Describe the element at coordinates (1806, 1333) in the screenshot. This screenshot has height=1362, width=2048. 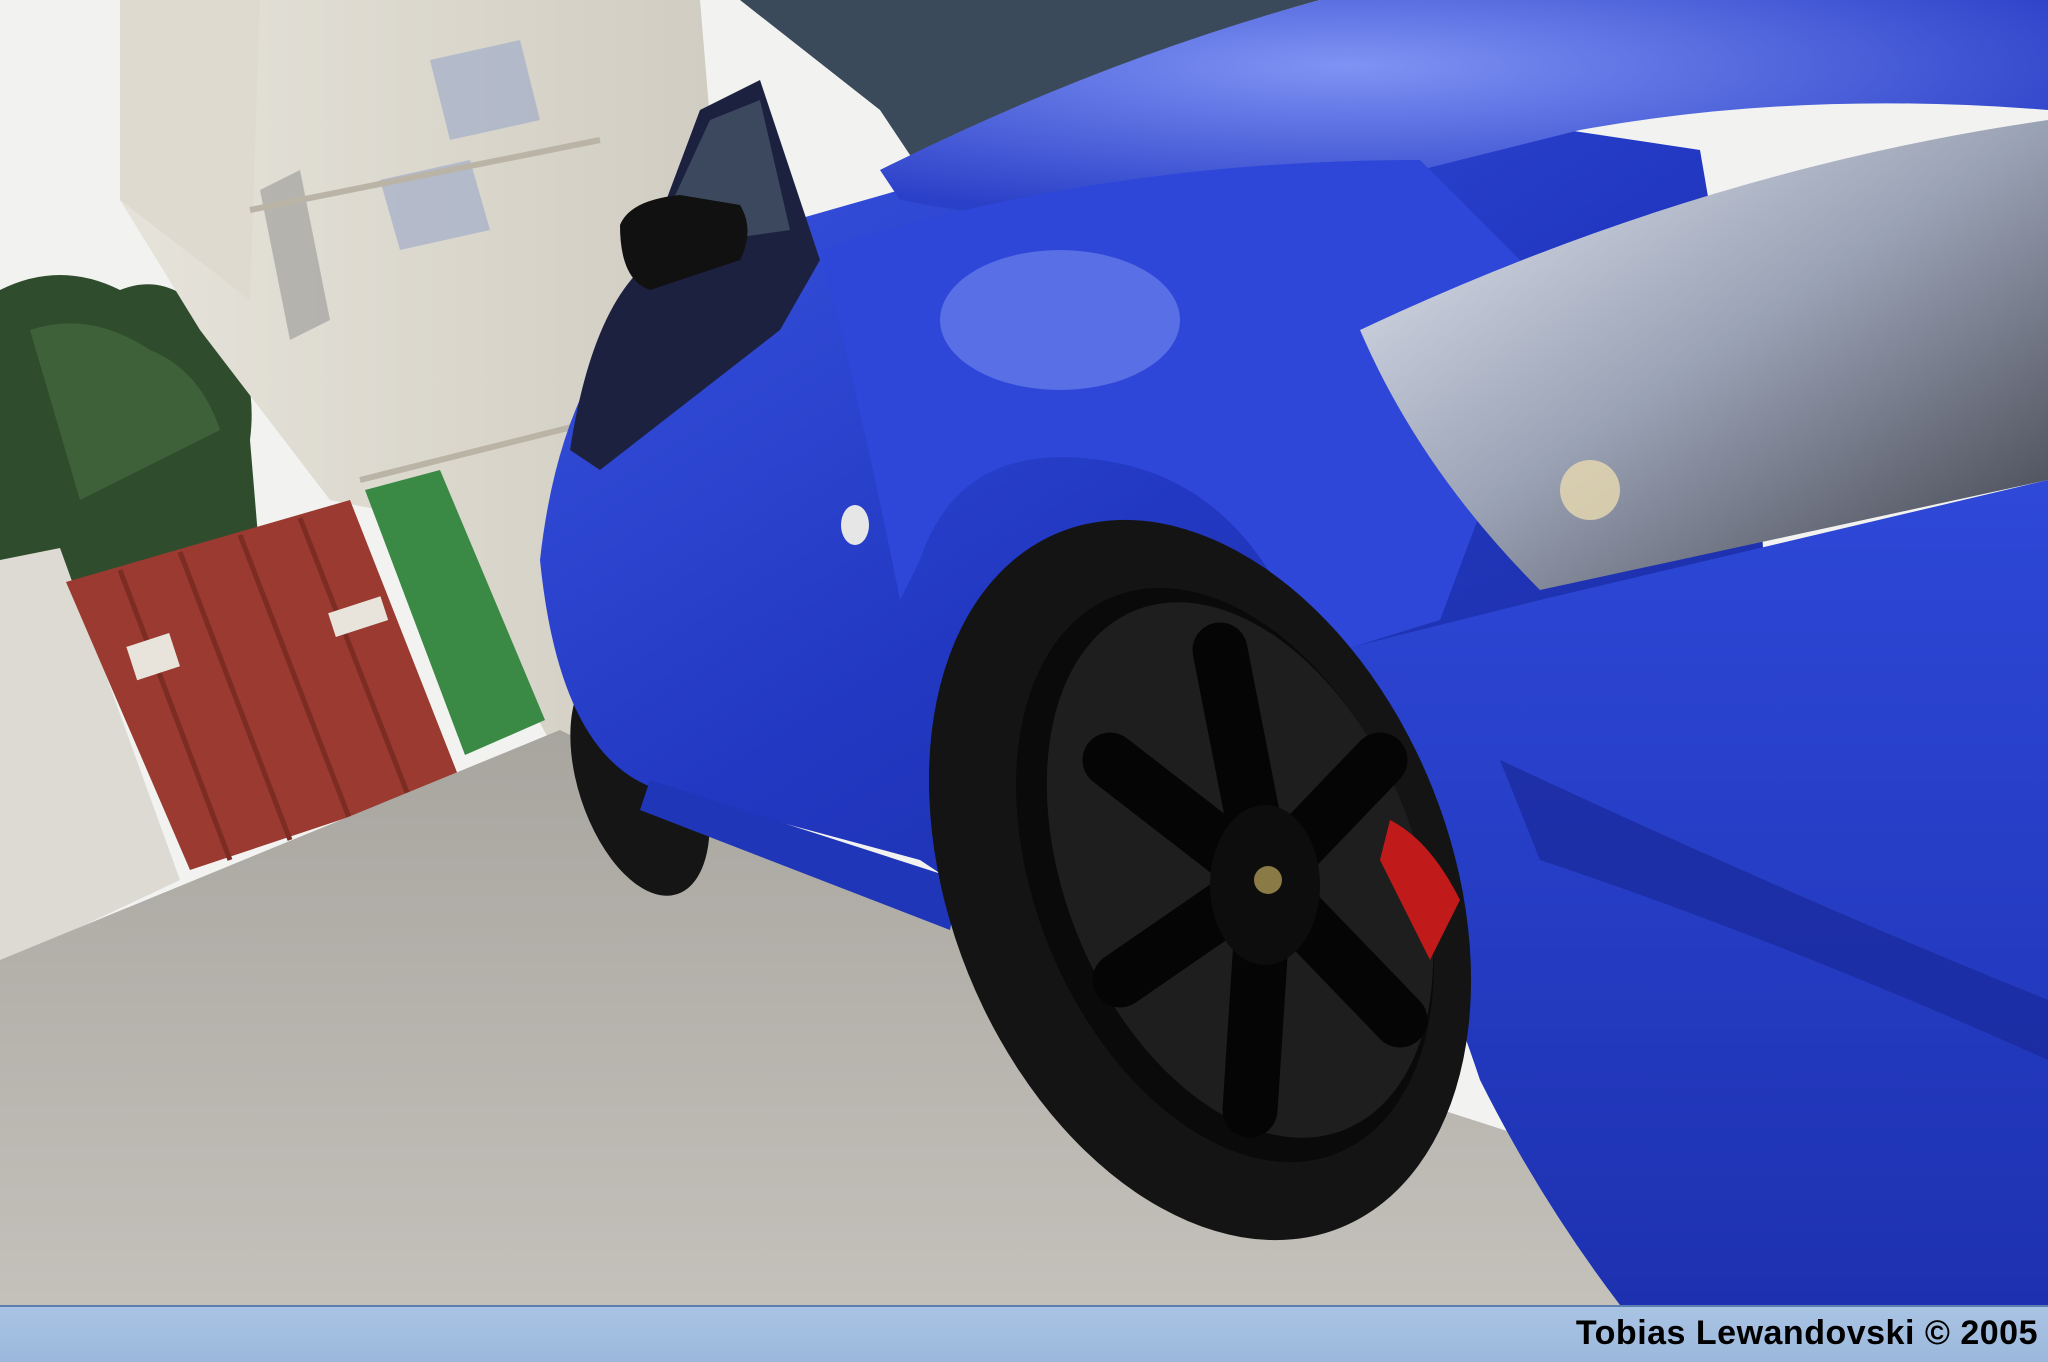
I see `photo-credit: Tobias Lewandovski © 2005` at that location.